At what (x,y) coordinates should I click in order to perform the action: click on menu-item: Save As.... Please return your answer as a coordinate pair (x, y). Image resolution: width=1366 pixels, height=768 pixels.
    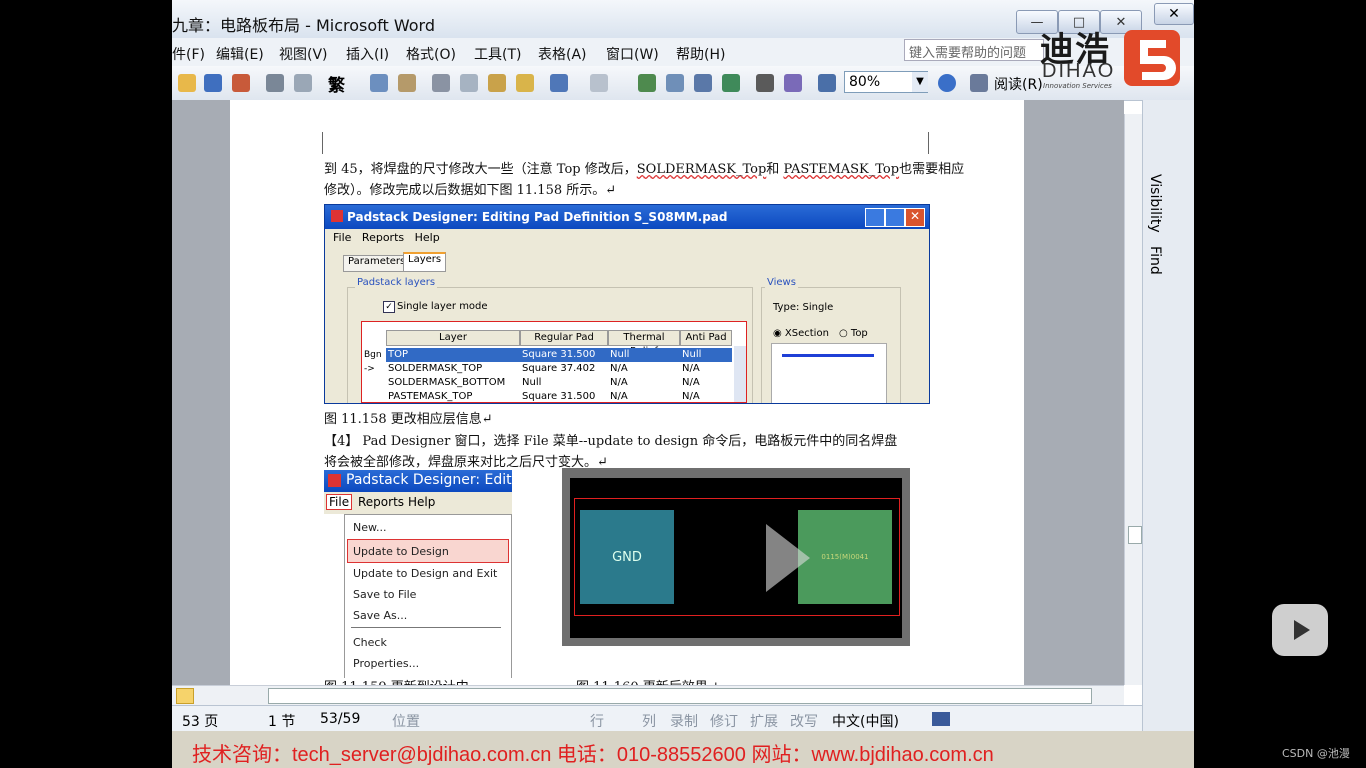
    Looking at the image, I should click on (380, 615).